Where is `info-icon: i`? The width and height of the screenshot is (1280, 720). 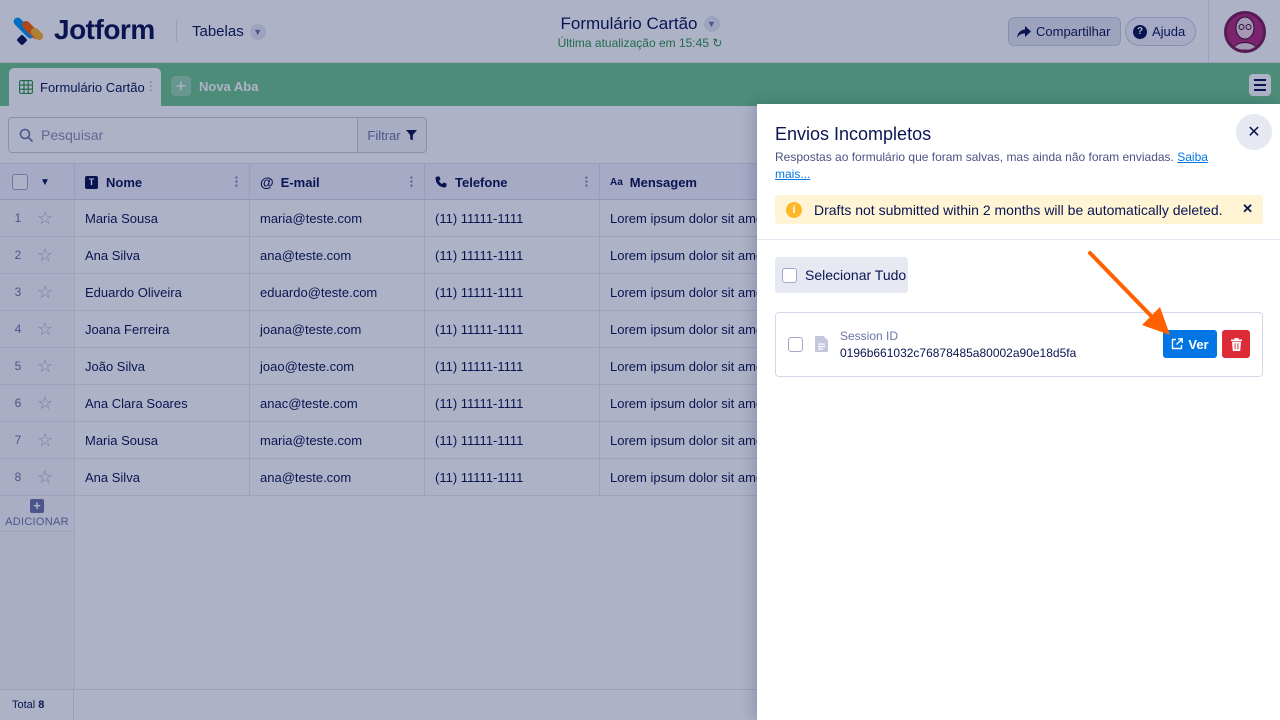
info-icon: i is located at coordinates (794, 209).